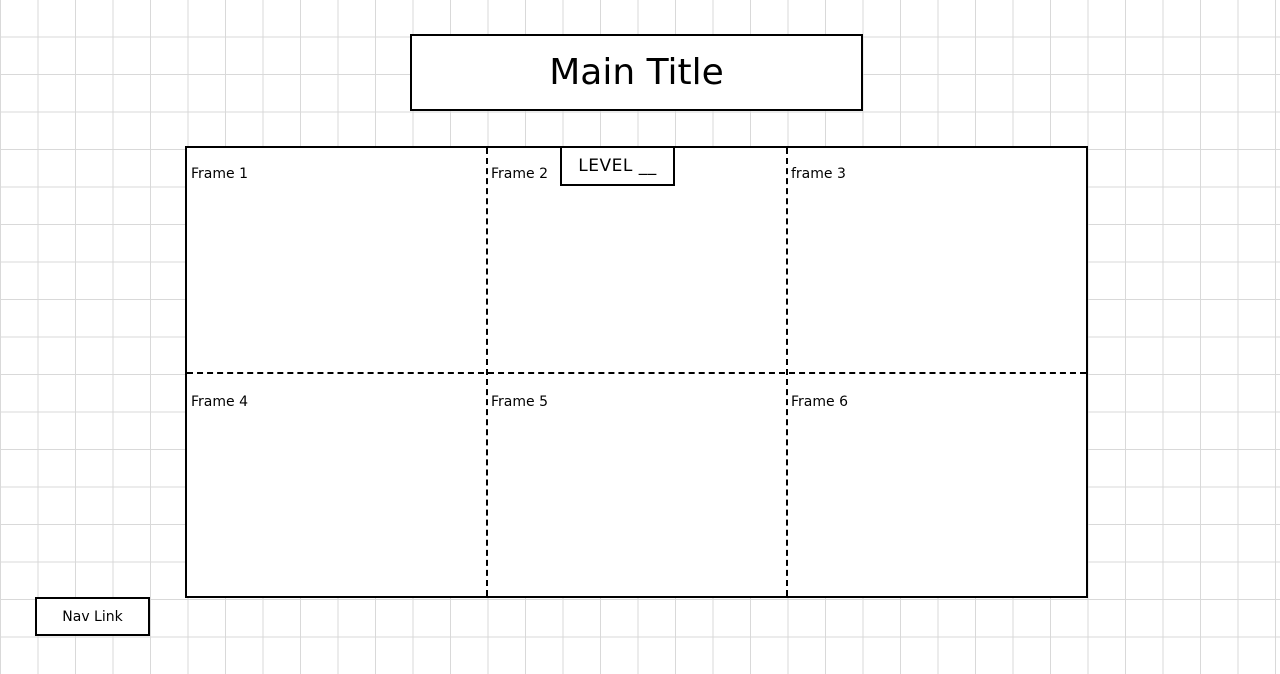 The image size is (1280, 674). I want to click on frame-5-label: Frame 5, so click(519, 402).